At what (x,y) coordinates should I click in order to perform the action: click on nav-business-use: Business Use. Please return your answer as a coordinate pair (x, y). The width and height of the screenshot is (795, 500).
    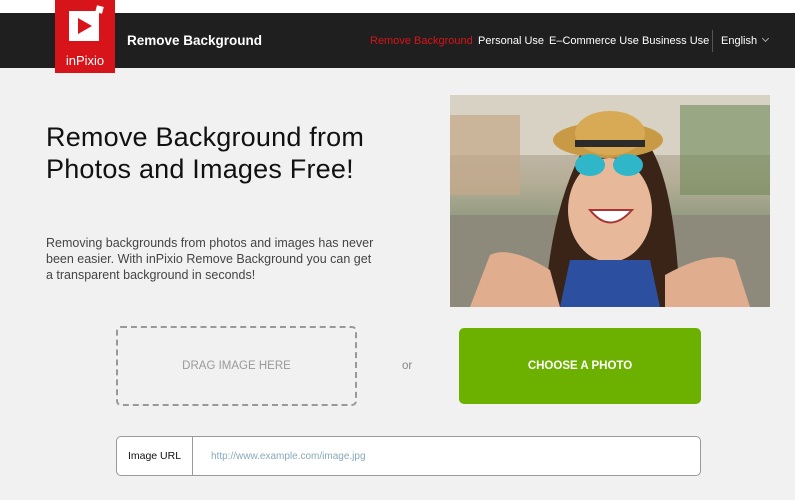
    Looking at the image, I should click on (675, 41).